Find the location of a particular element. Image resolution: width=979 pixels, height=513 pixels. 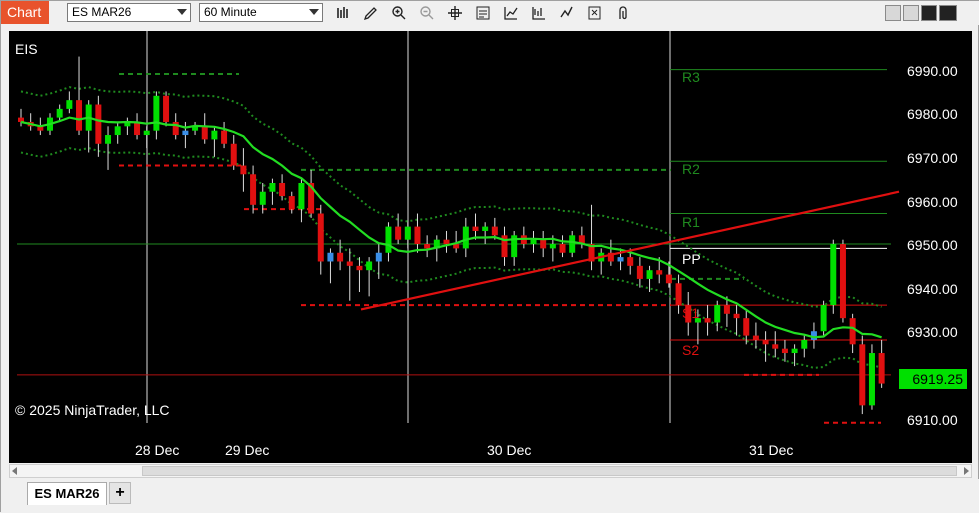

scroll-left-icon is located at coordinates (14, 471).